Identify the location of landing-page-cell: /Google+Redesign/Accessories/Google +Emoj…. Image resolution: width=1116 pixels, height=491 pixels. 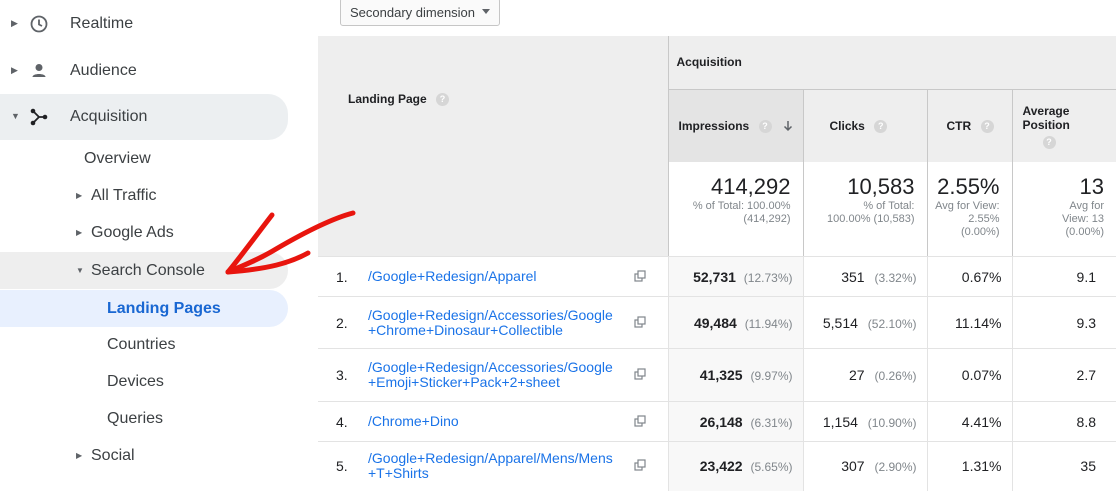
(499, 375).